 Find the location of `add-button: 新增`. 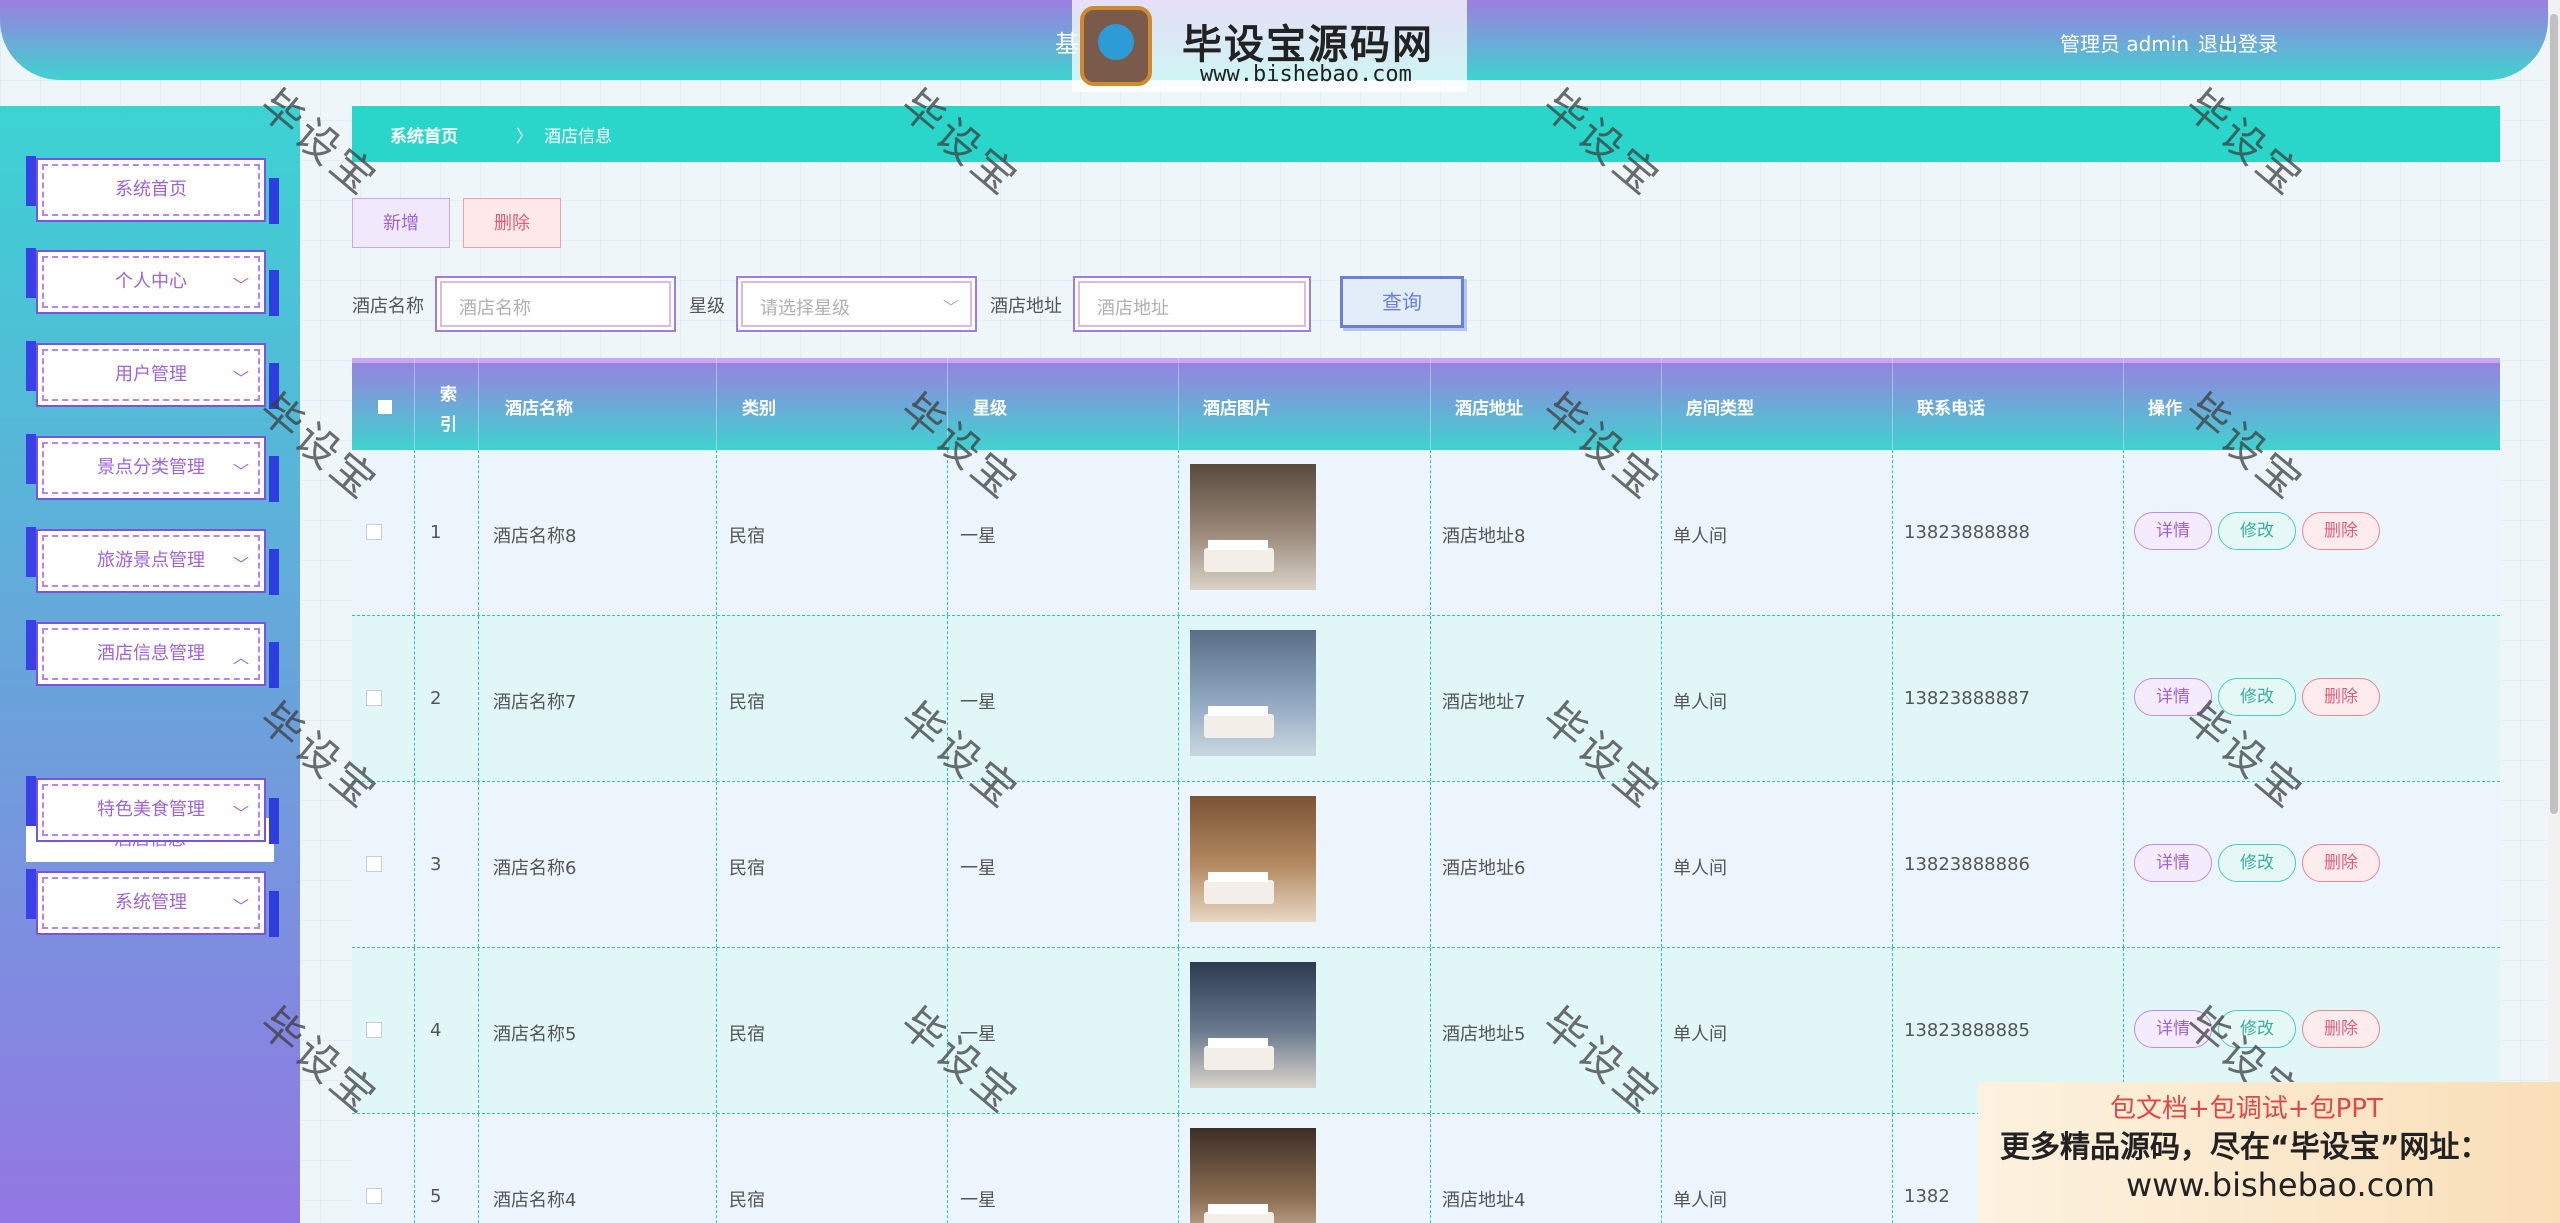

add-button: 新增 is located at coordinates (401, 223).